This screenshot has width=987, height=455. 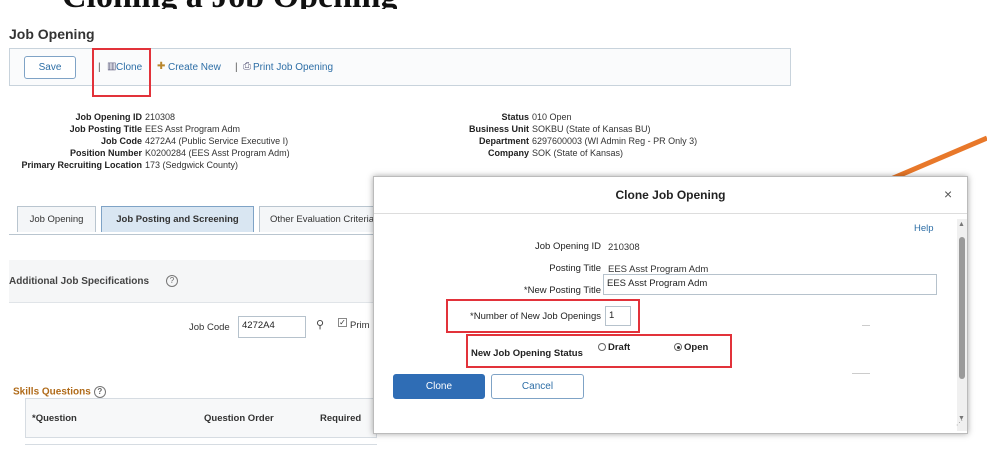 What do you see at coordinates (515, 117) in the screenshot?
I see `status-label: Status` at bounding box center [515, 117].